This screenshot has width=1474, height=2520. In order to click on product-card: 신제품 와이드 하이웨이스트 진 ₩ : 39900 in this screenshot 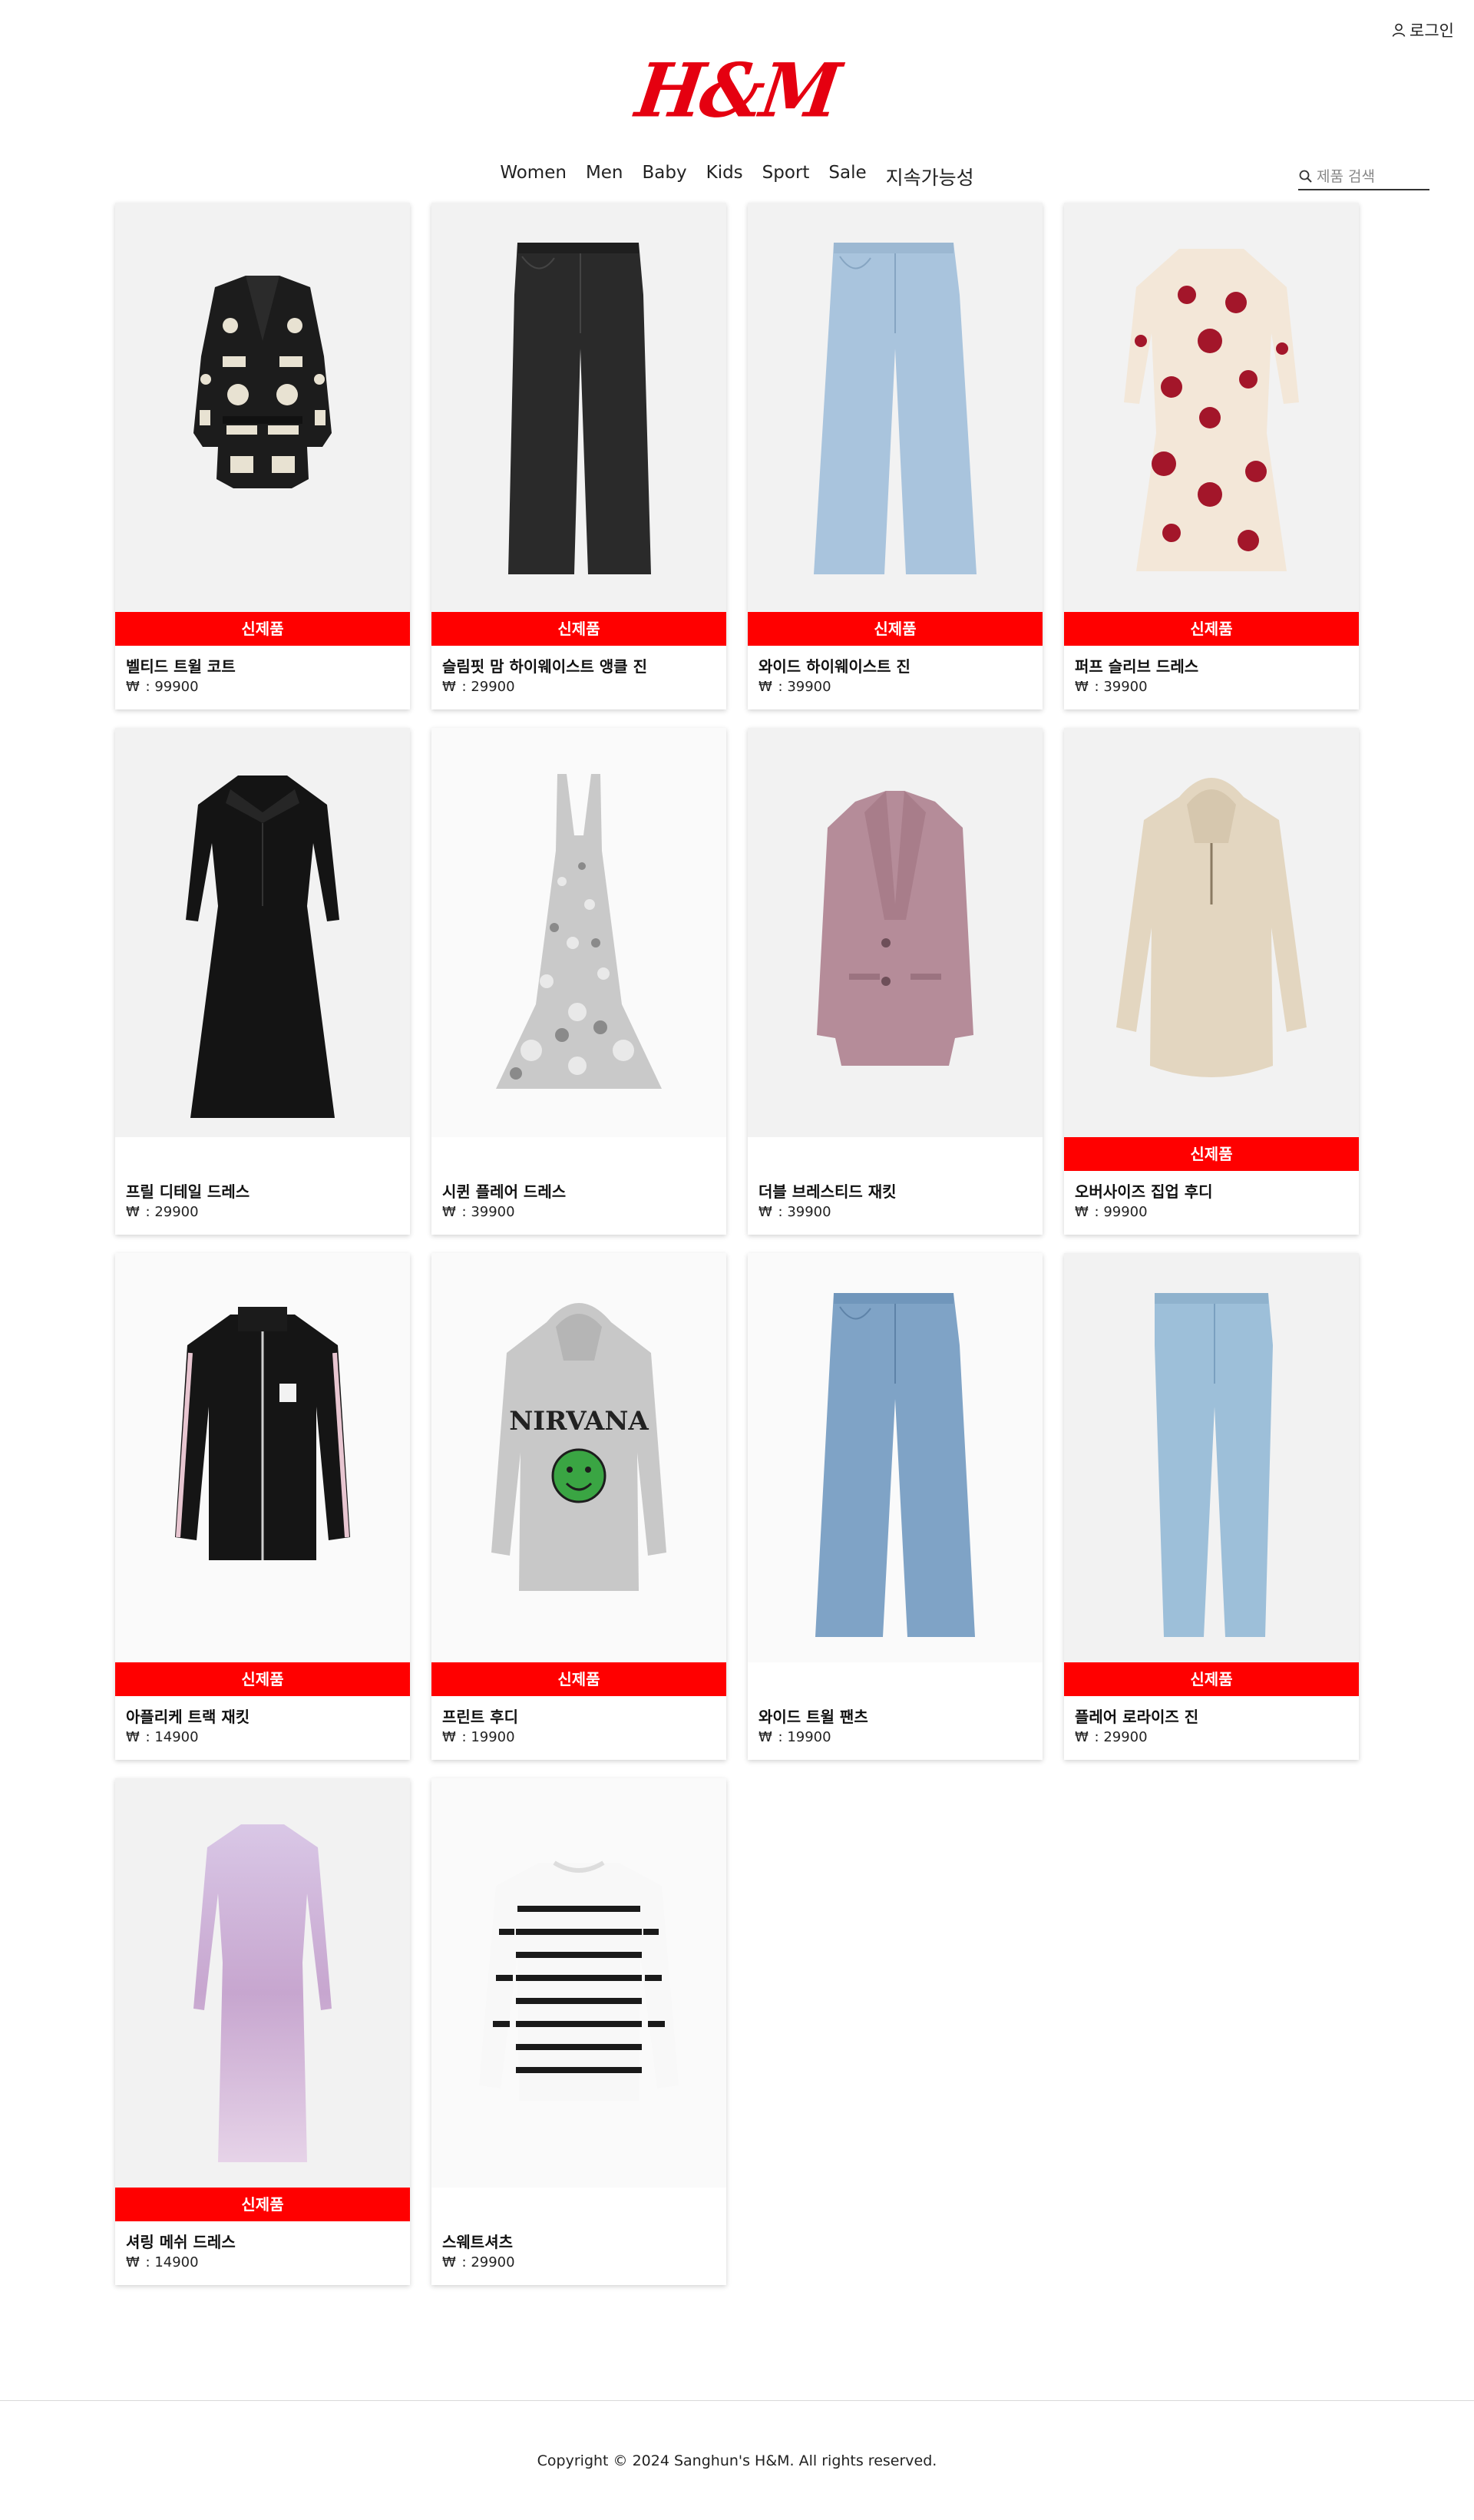, I will do `click(896, 456)`.